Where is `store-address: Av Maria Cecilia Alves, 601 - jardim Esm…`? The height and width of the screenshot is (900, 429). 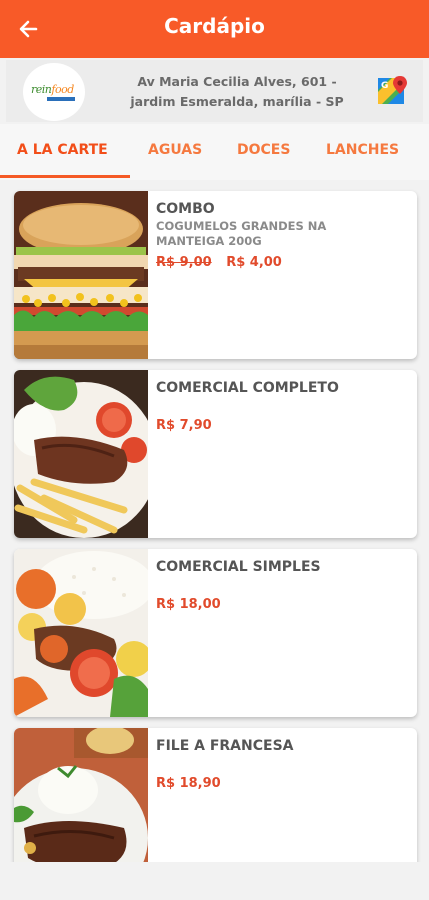
store-address: Av Maria Cecilia Alves, 601 - jardim Esm… is located at coordinates (237, 91).